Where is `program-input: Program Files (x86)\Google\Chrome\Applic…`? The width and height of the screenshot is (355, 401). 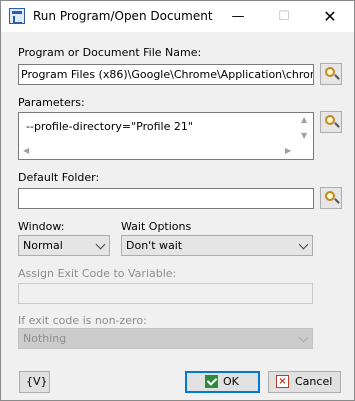 program-input: Program Files (x86)\Google\Chrome\Applic… is located at coordinates (166, 74).